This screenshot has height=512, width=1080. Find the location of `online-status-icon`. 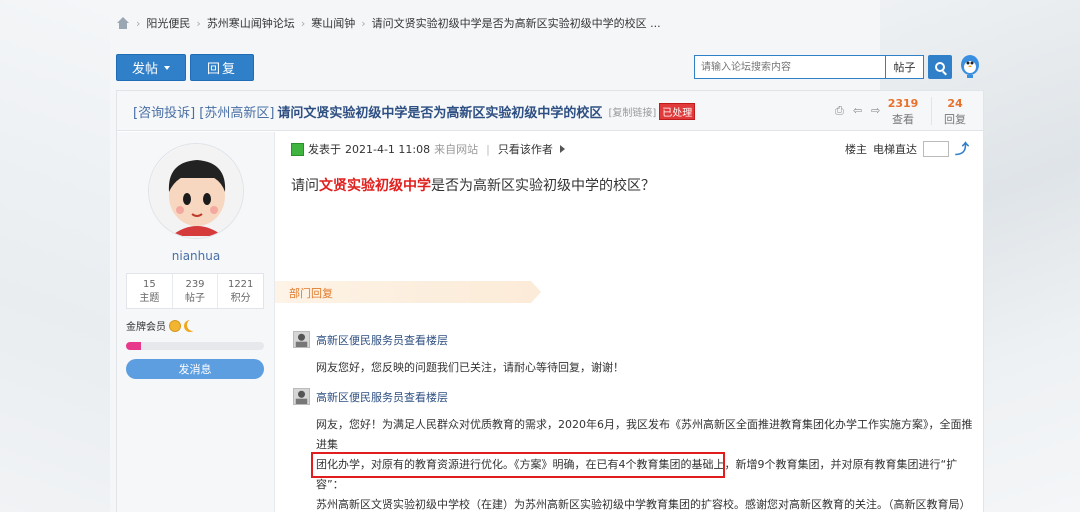

online-status-icon is located at coordinates (297, 149).